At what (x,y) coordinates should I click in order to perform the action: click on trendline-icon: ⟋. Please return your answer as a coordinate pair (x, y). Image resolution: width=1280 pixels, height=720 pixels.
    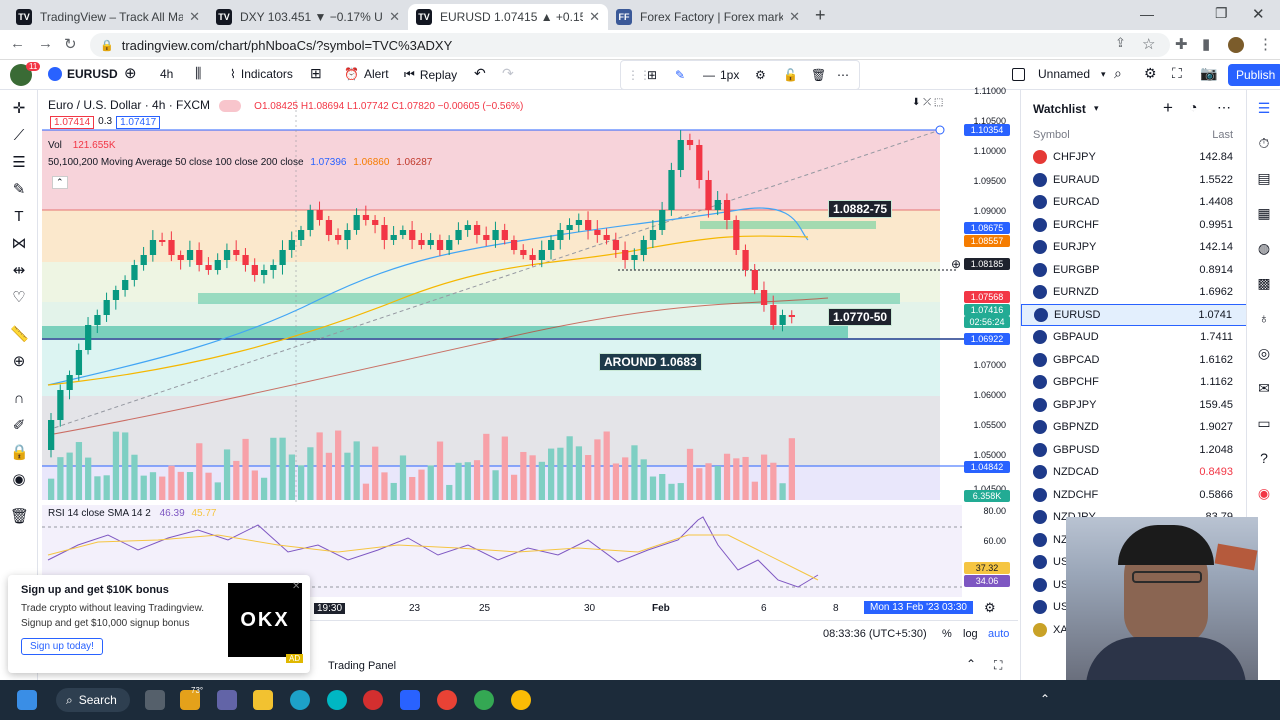
    Looking at the image, I should click on (19, 136).